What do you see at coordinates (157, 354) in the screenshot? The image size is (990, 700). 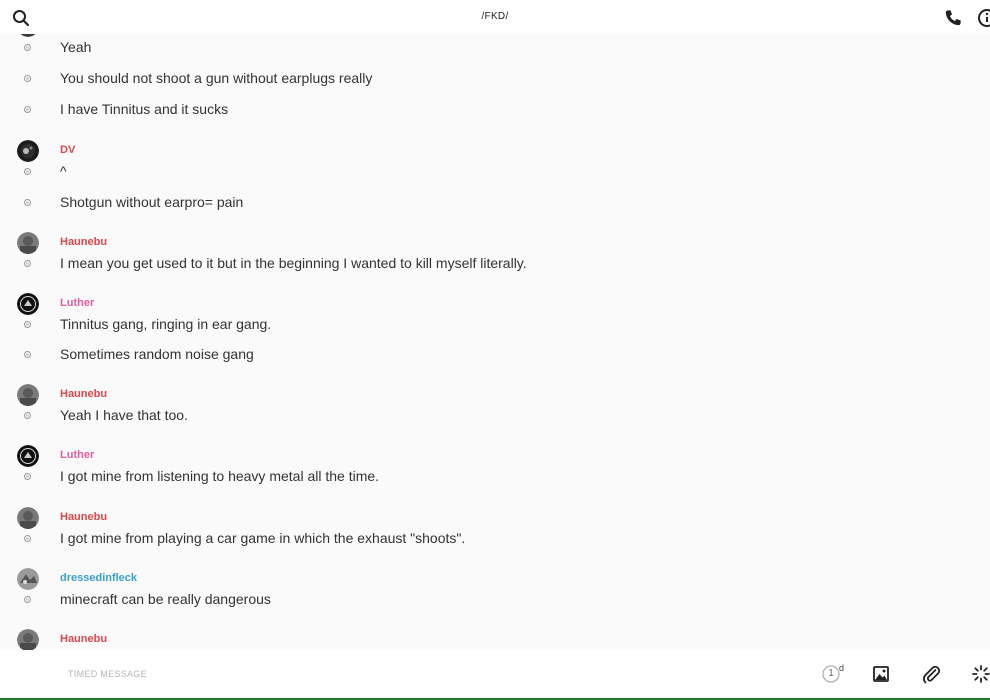 I see `message-text: Sometimes random noise gang` at bounding box center [157, 354].